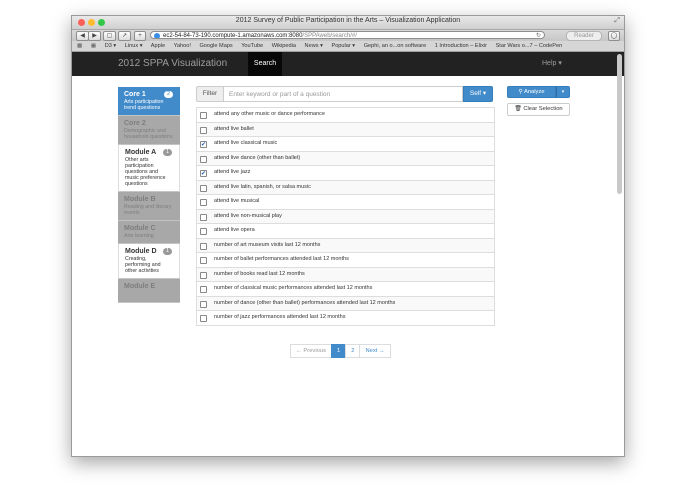 This screenshot has height=494, width=695. Describe the element at coordinates (167, 152) in the screenshot. I see `selection-count-badge: 1` at that location.